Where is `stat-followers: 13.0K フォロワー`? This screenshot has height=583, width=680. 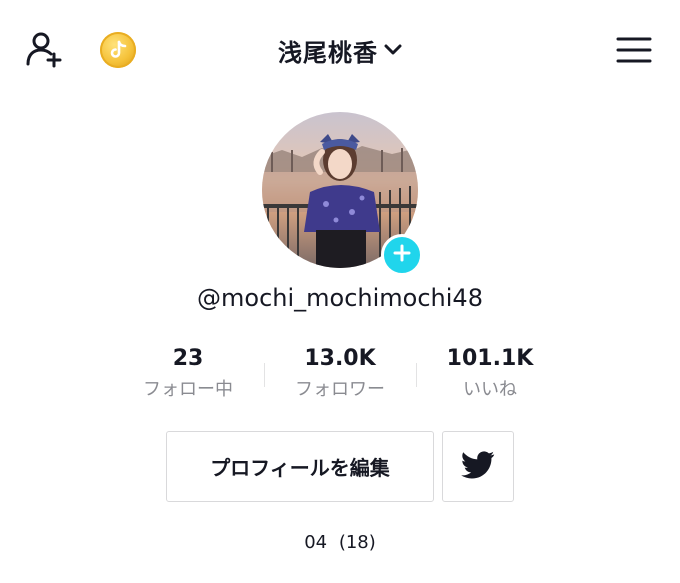
stat-followers: 13.0K フォロワー is located at coordinates (340, 374).